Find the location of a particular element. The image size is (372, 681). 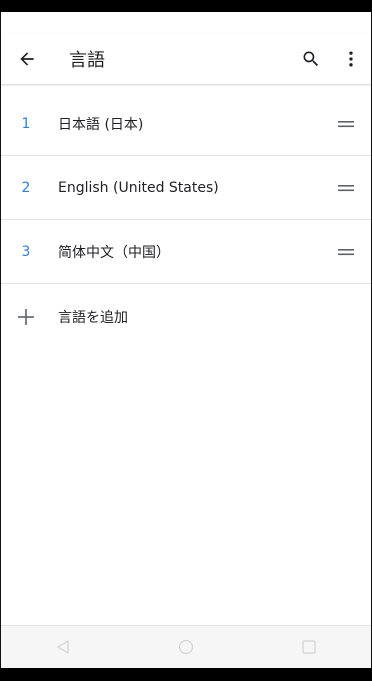

language-row-2: 2 English (United States) is located at coordinates (186, 188).